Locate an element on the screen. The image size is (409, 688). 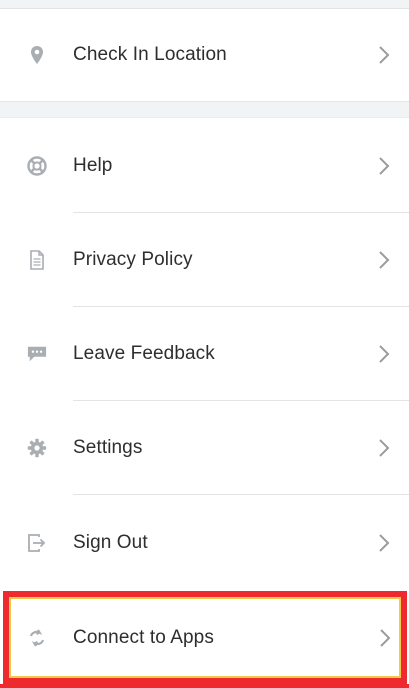
menu-item-leave-feedback: Leave Feedback is located at coordinates (204, 353).